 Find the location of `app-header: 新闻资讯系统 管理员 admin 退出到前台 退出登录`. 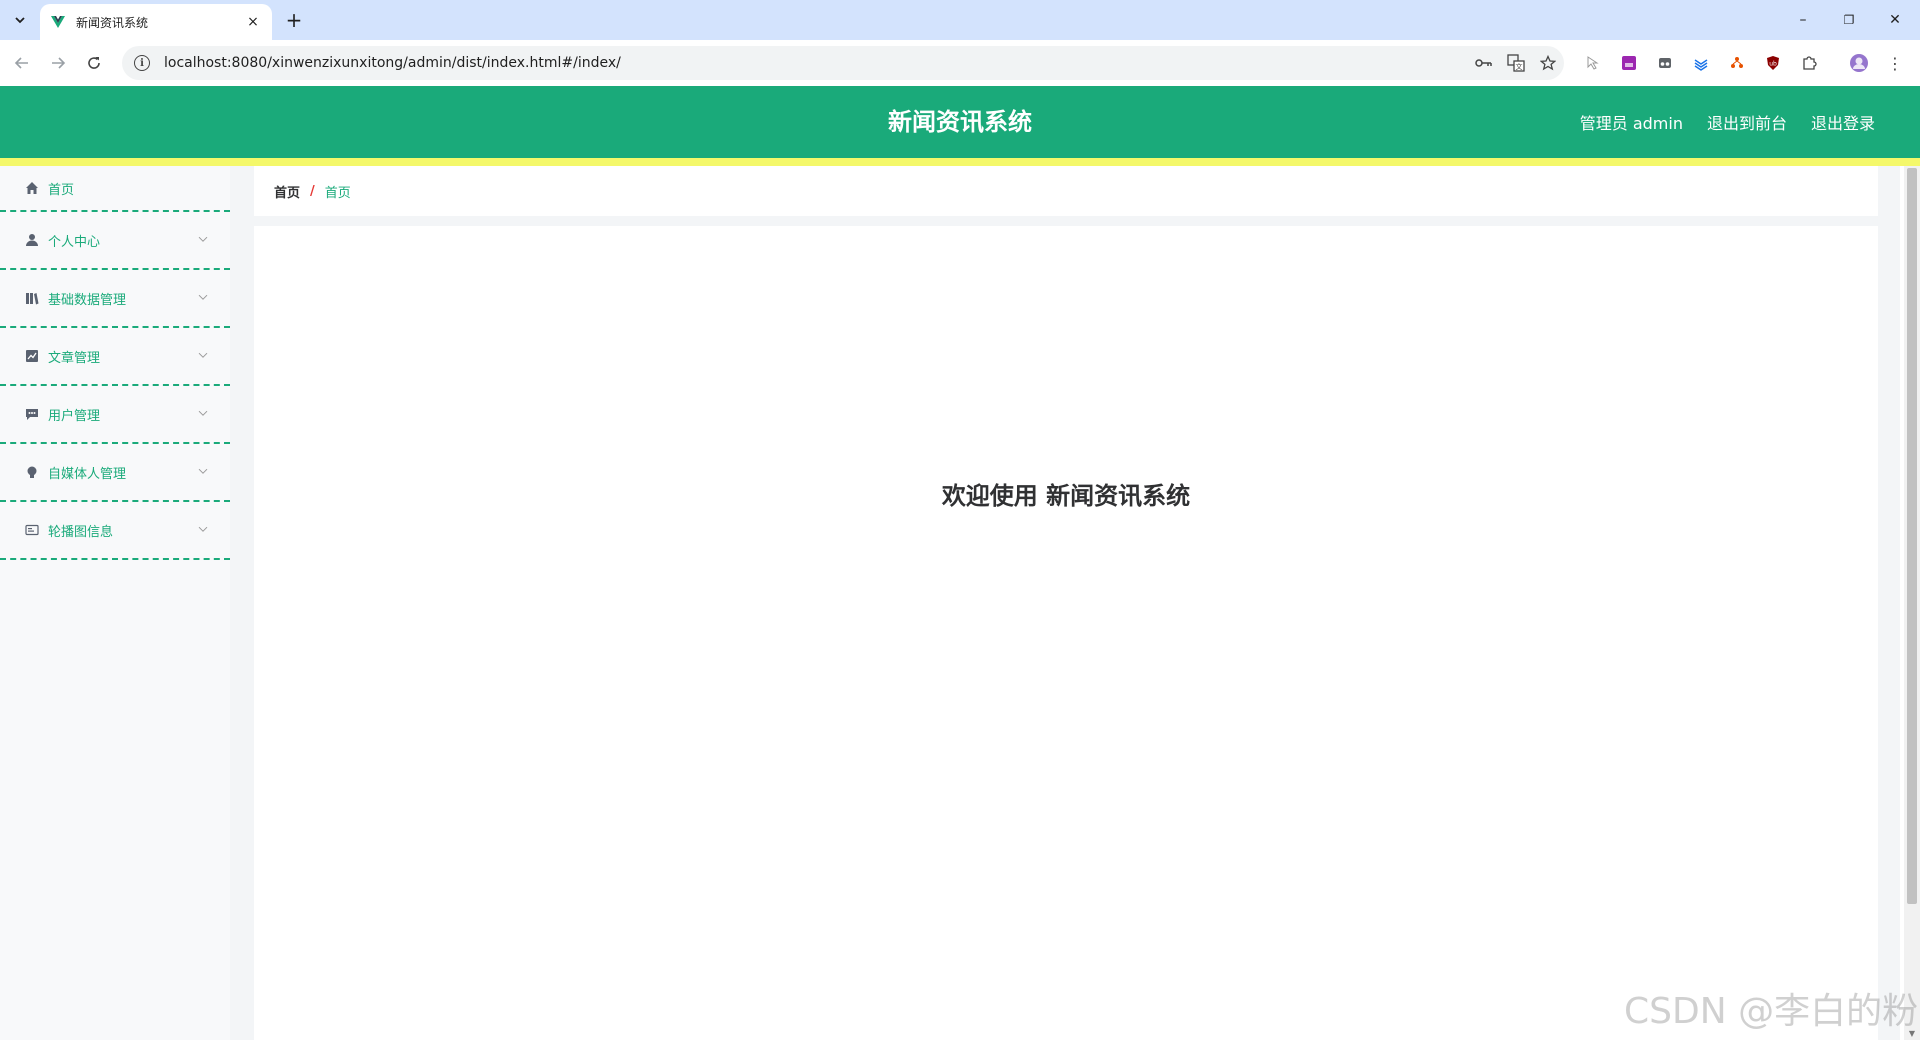

app-header: 新闻资讯系统 管理员 admin 退出到前台 退出登录 is located at coordinates (960, 122).